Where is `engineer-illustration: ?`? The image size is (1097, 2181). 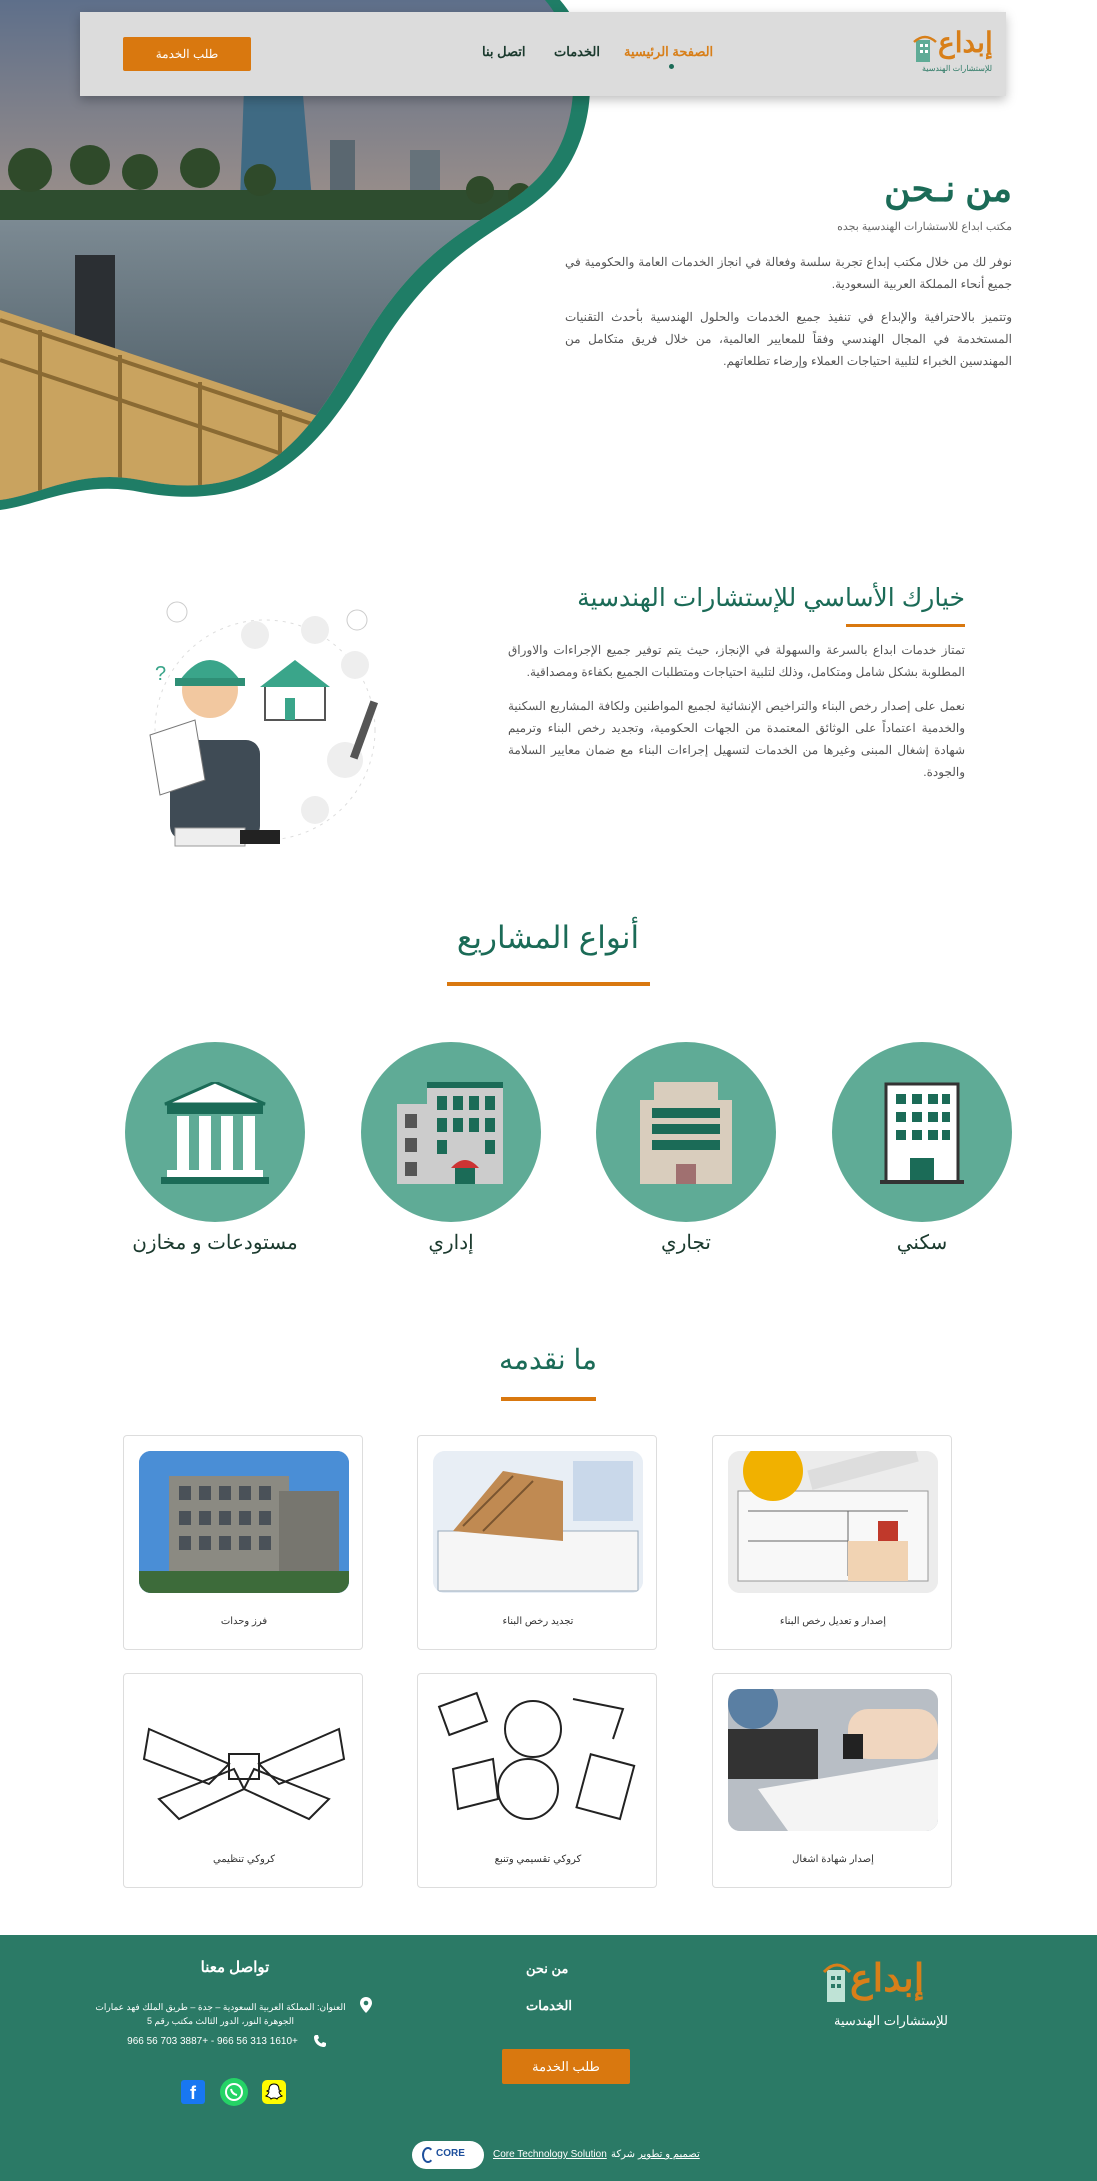
engineer-illustration: ? is located at coordinates (264, 724).